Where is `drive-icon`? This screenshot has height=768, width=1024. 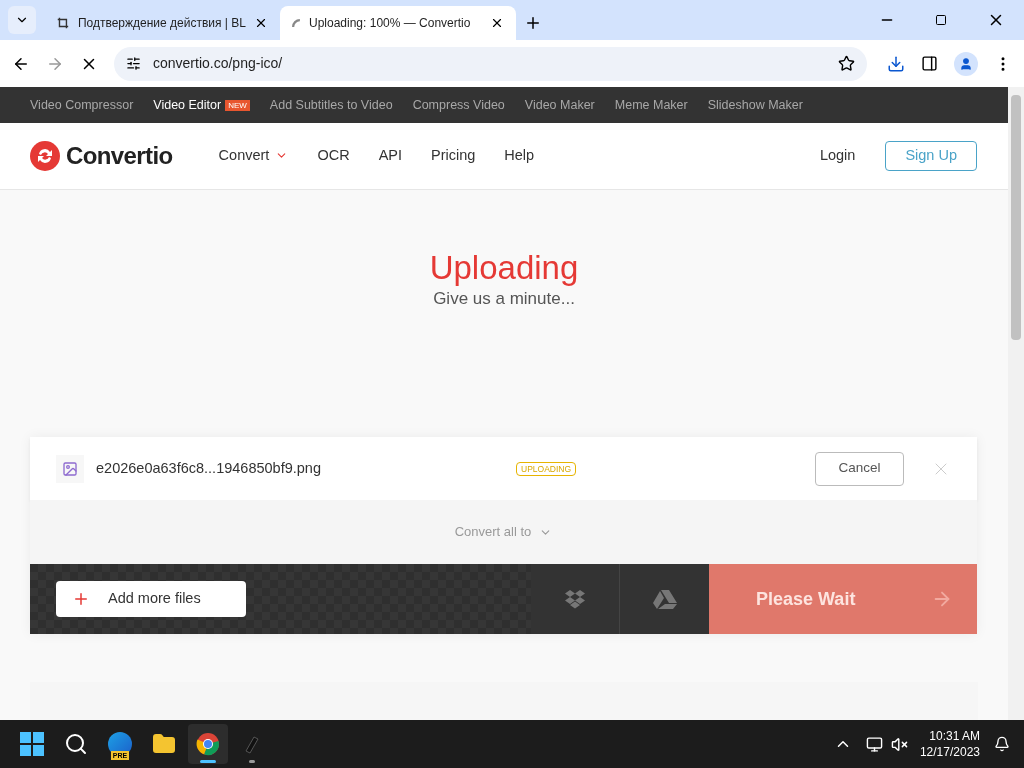
drive-icon is located at coordinates (664, 599).